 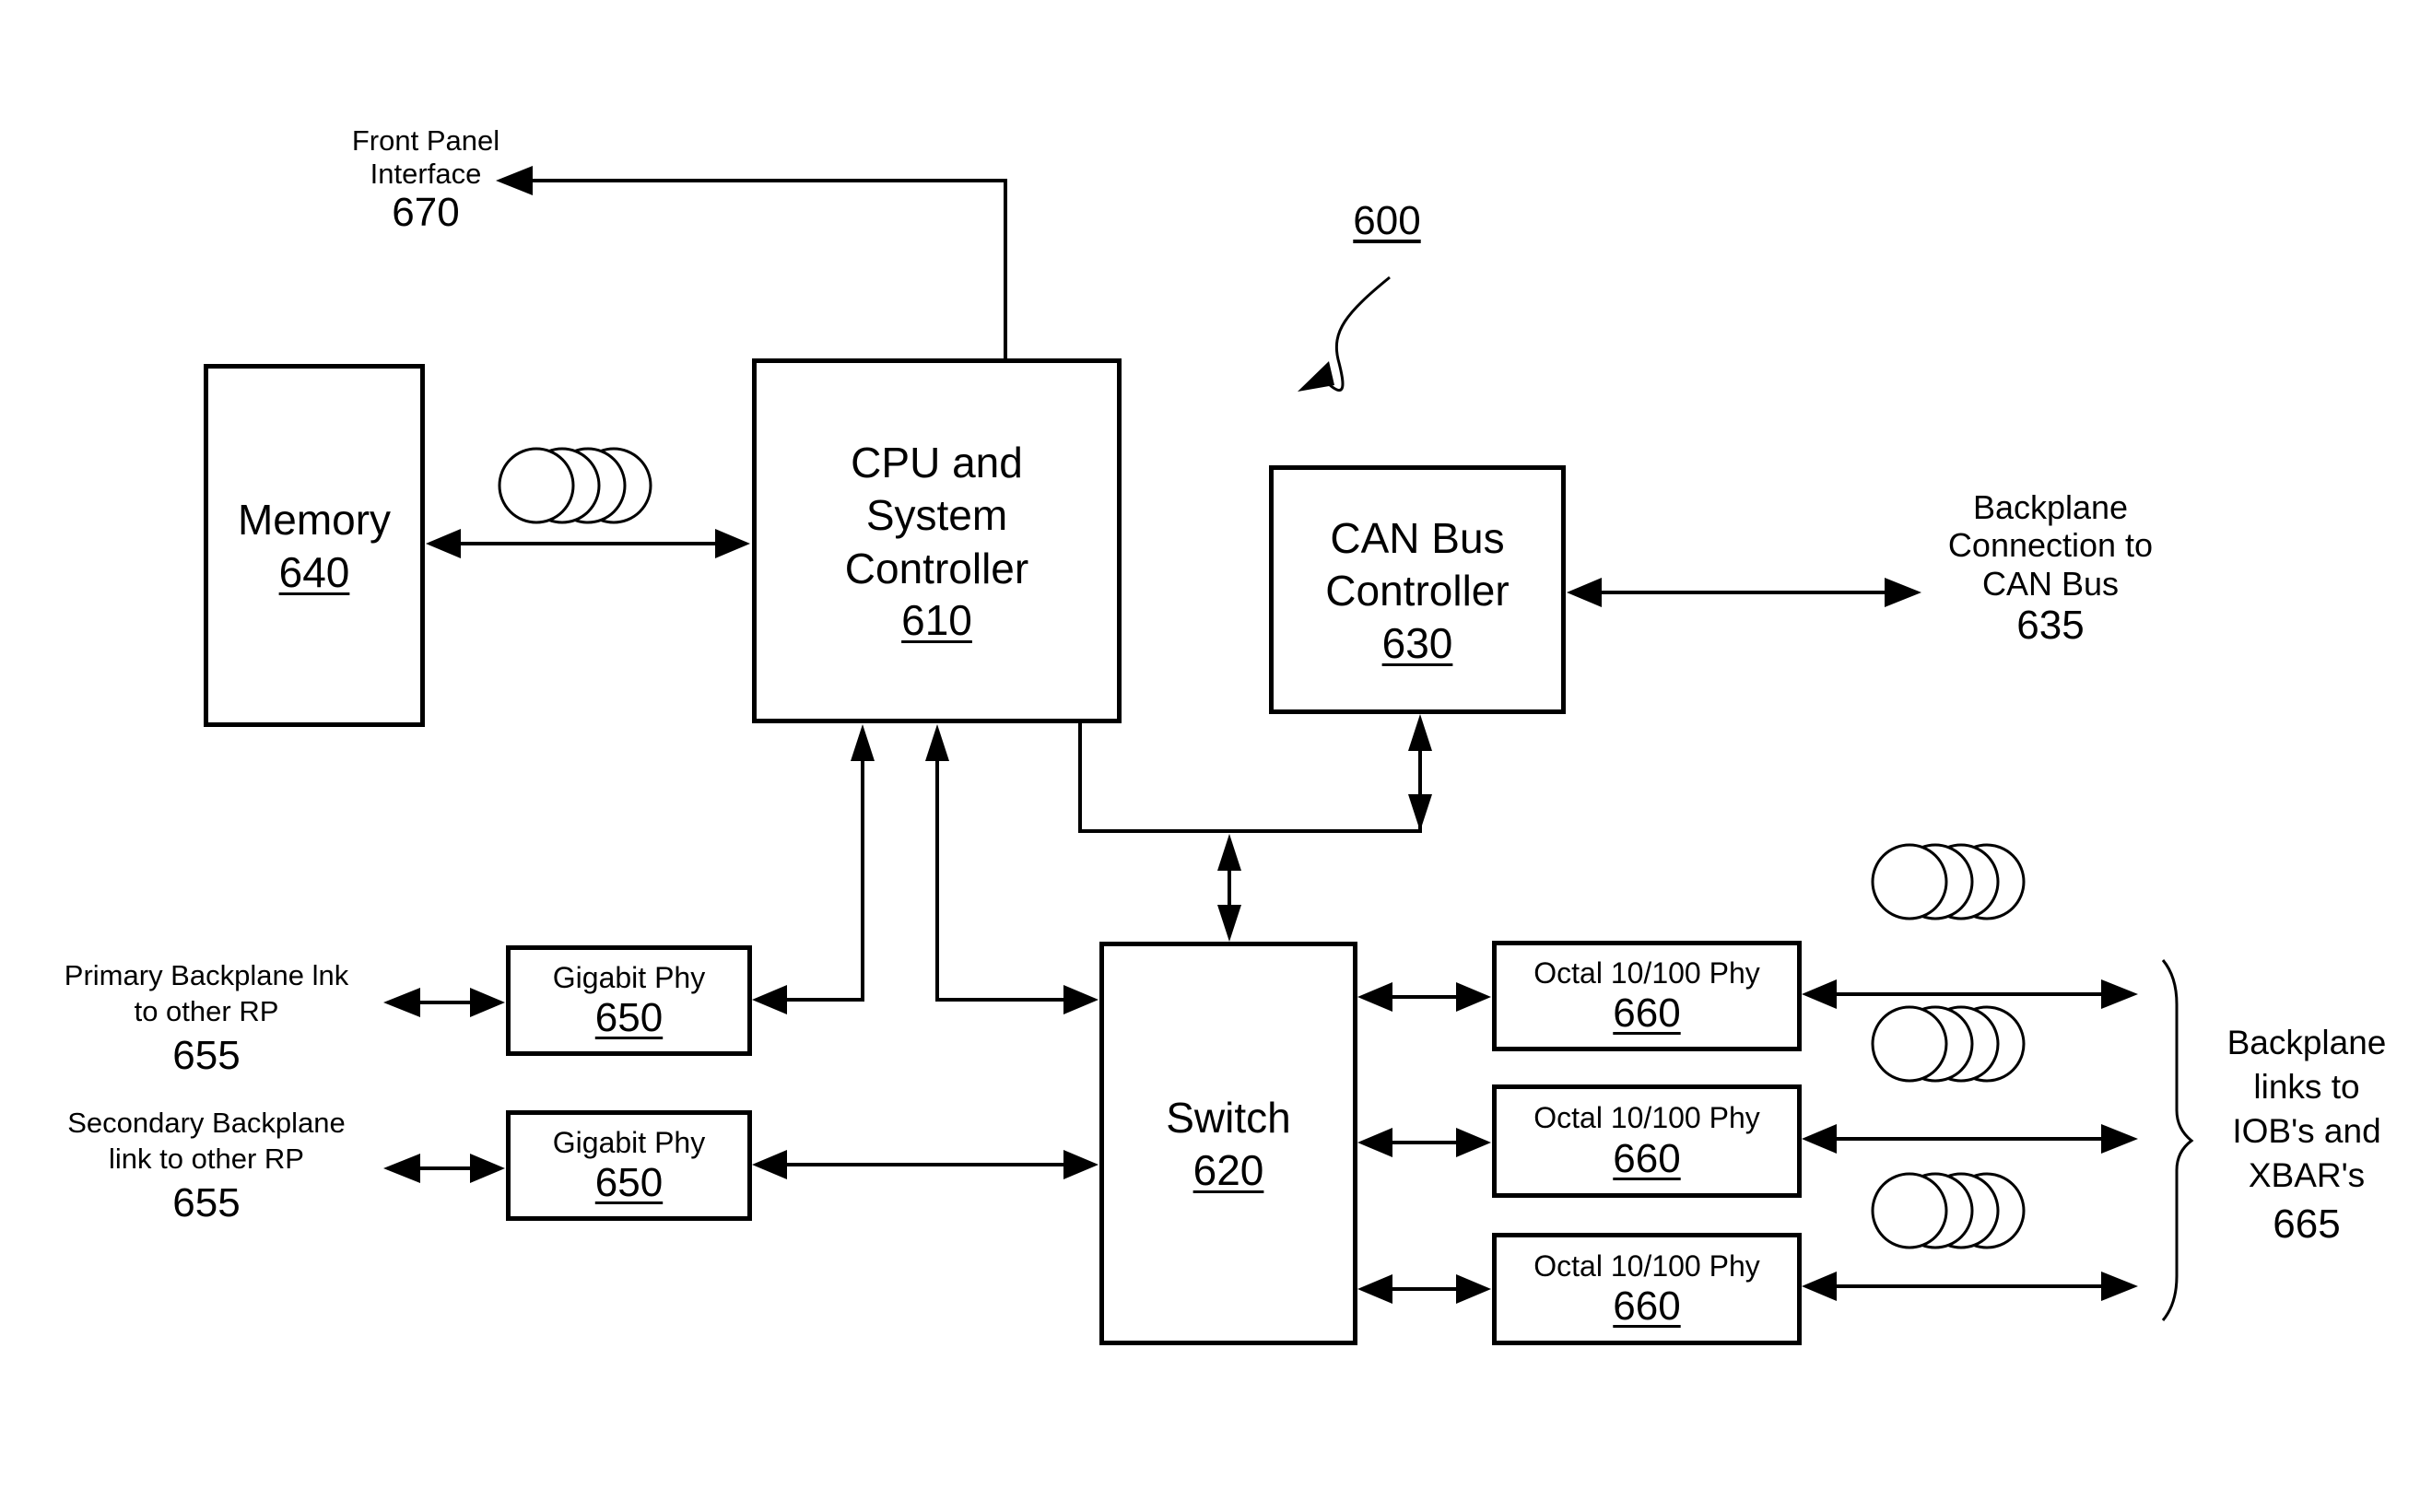 I want to click on arrowhead-gigabit1-right, so click(x=769, y=999).